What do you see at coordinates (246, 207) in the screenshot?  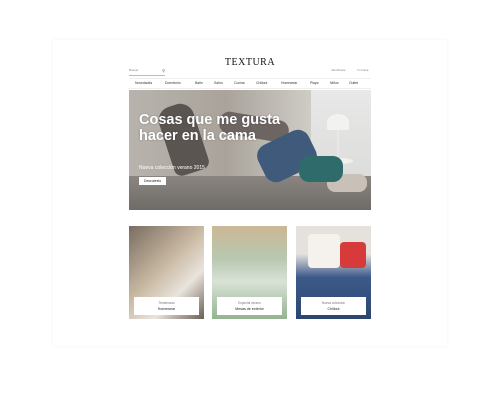 I see `carousel-dots` at bounding box center [246, 207].